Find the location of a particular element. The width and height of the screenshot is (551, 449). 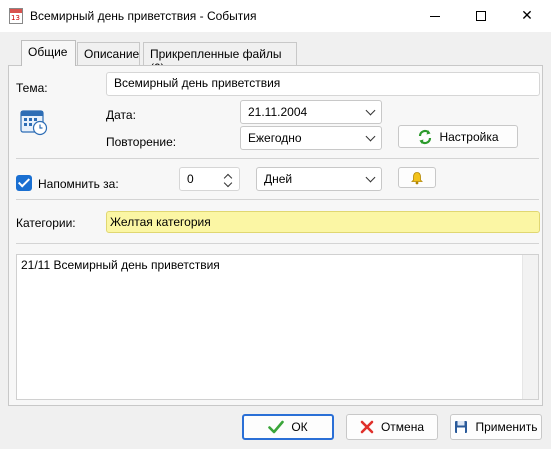

maximize-button is located at coordinates (481, 16).